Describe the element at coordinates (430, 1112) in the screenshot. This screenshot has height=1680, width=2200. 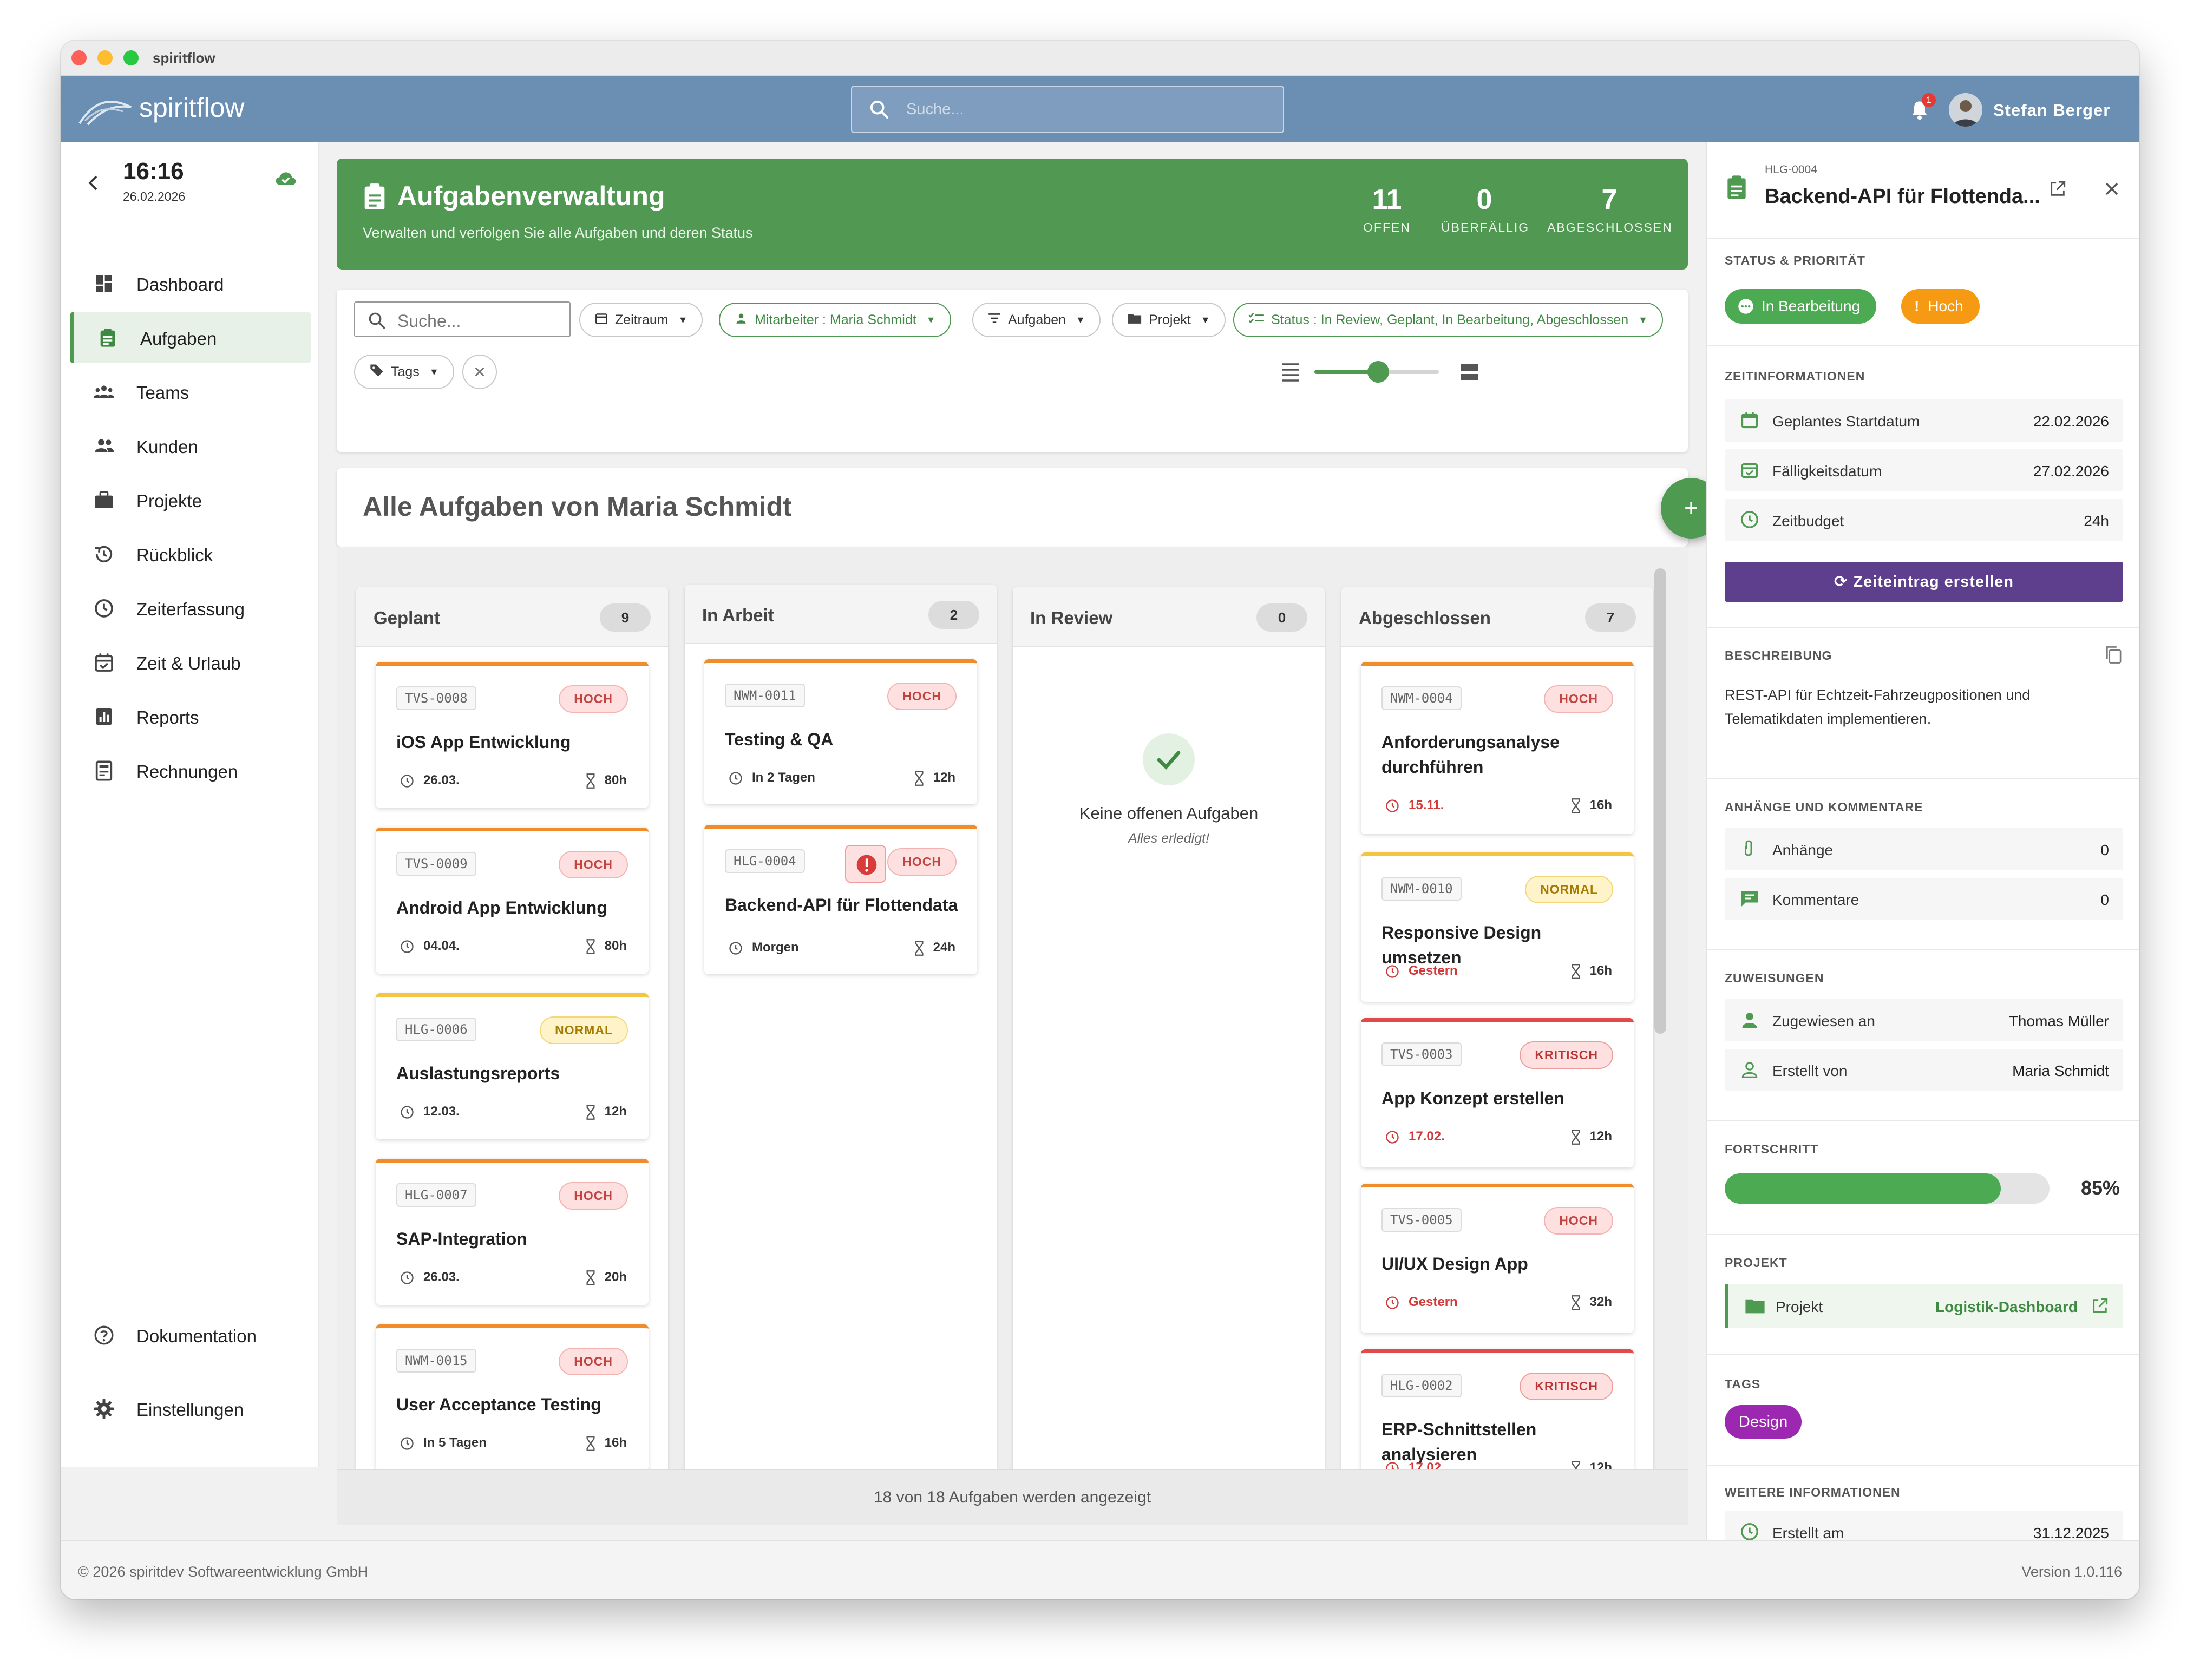
I see `task-due: 12.03.` at that location.